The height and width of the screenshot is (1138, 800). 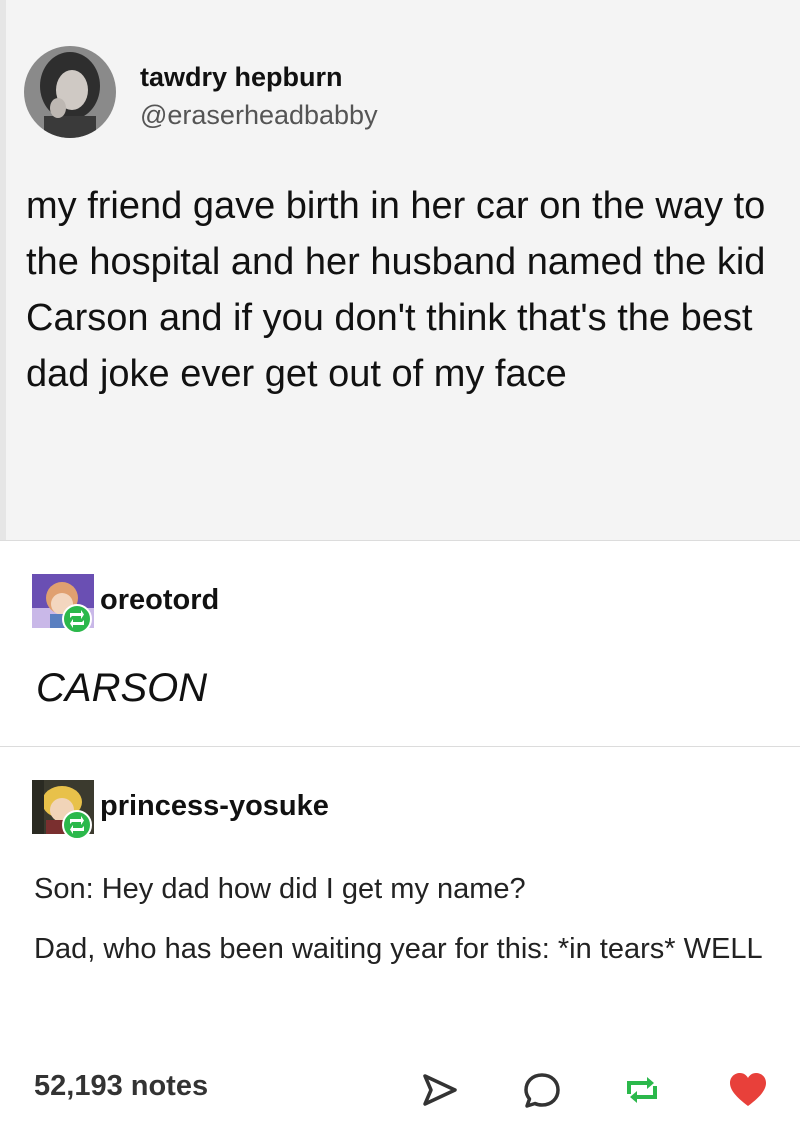 What do you see at coordinates (241, 77) in the screenshot?
I see `tweet-display-name: tawdry hepburn` at bounding box center [241, 77].